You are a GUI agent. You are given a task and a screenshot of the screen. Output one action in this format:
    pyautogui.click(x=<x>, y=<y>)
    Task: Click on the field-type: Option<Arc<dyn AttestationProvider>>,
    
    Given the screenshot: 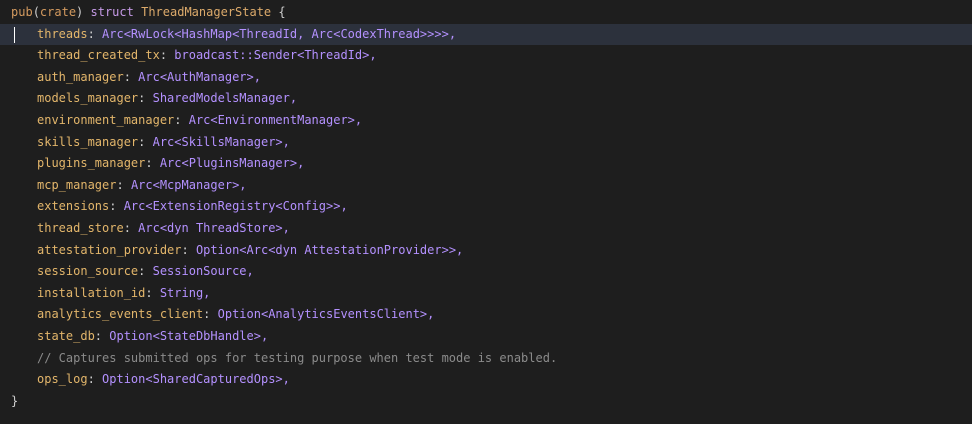 What is the action you would take?
    pyautogui.click(x=329, y=249)
    